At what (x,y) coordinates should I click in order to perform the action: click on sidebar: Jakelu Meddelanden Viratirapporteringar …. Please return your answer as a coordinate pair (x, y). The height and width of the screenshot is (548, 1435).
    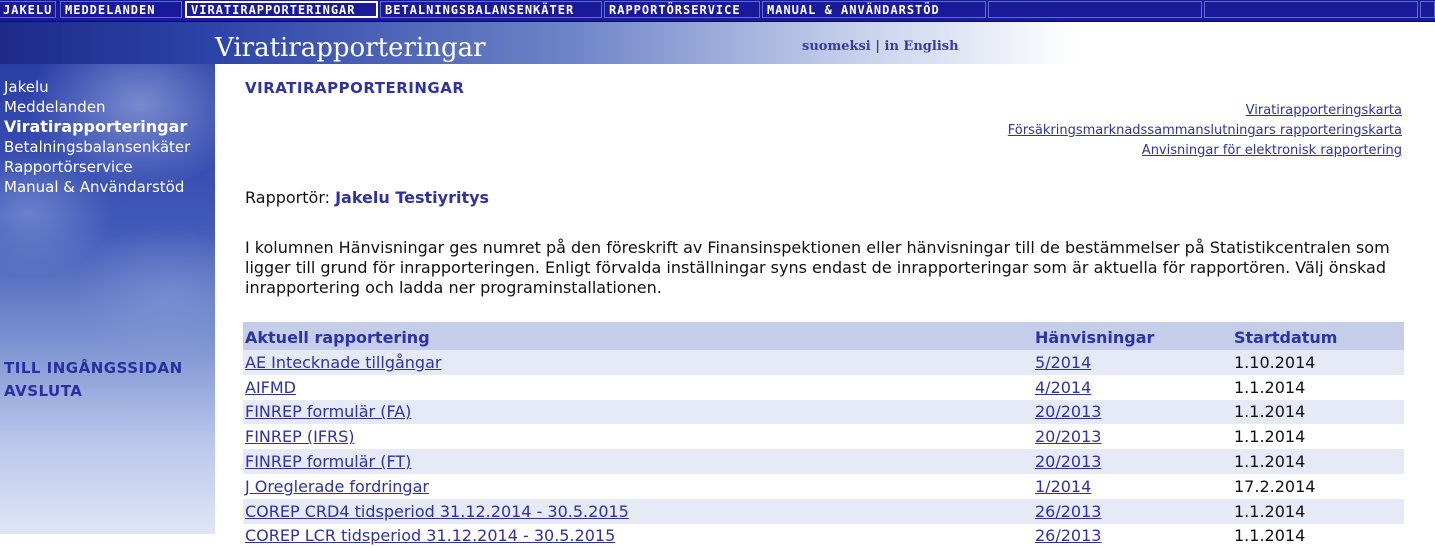
    Looking at the image, I should click on (107, 299).